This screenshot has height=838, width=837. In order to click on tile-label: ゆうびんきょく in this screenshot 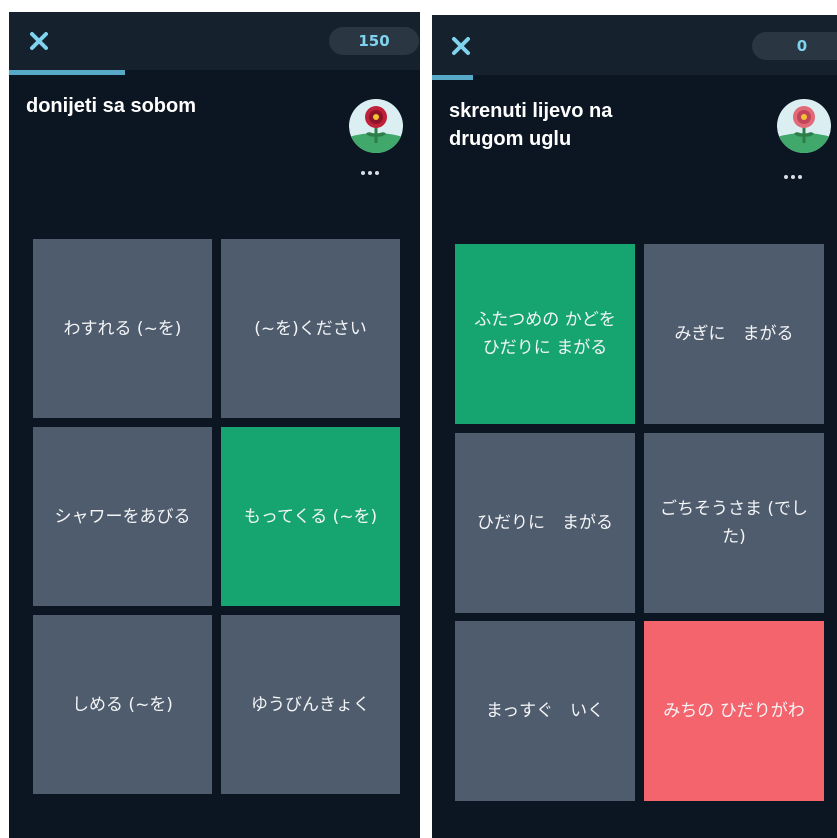, I will do `click(310, 704)`.